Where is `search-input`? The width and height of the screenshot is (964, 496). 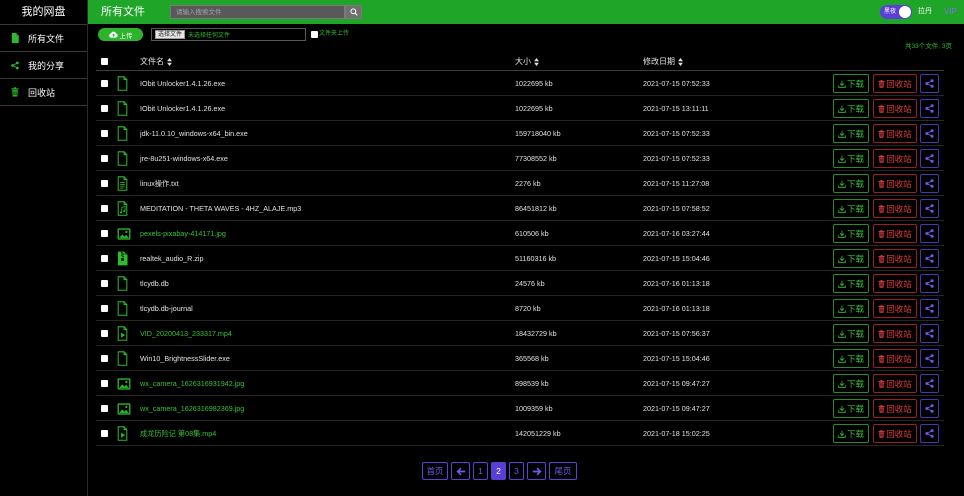 search-input is located at coordinates (257, 12).